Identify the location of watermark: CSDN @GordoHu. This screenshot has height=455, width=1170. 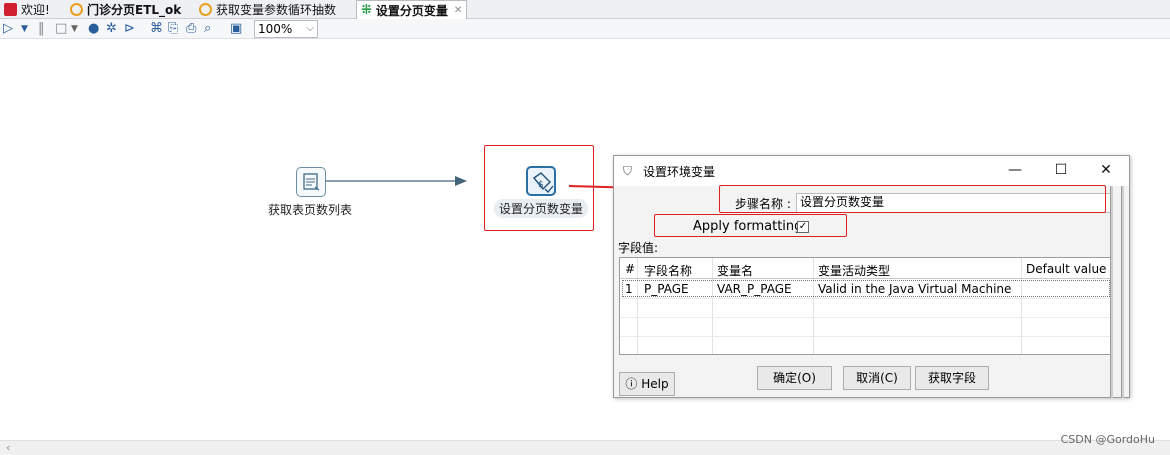
(1107, 439).